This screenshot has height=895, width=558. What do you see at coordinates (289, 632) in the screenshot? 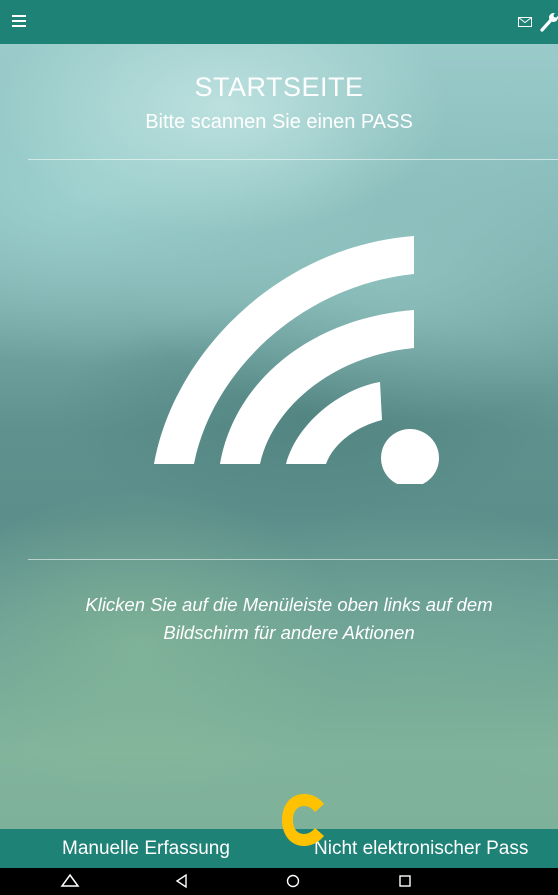
I see `hint-line-2: Bildschirm für andere Aktionen` at bounding box center [289, 632].